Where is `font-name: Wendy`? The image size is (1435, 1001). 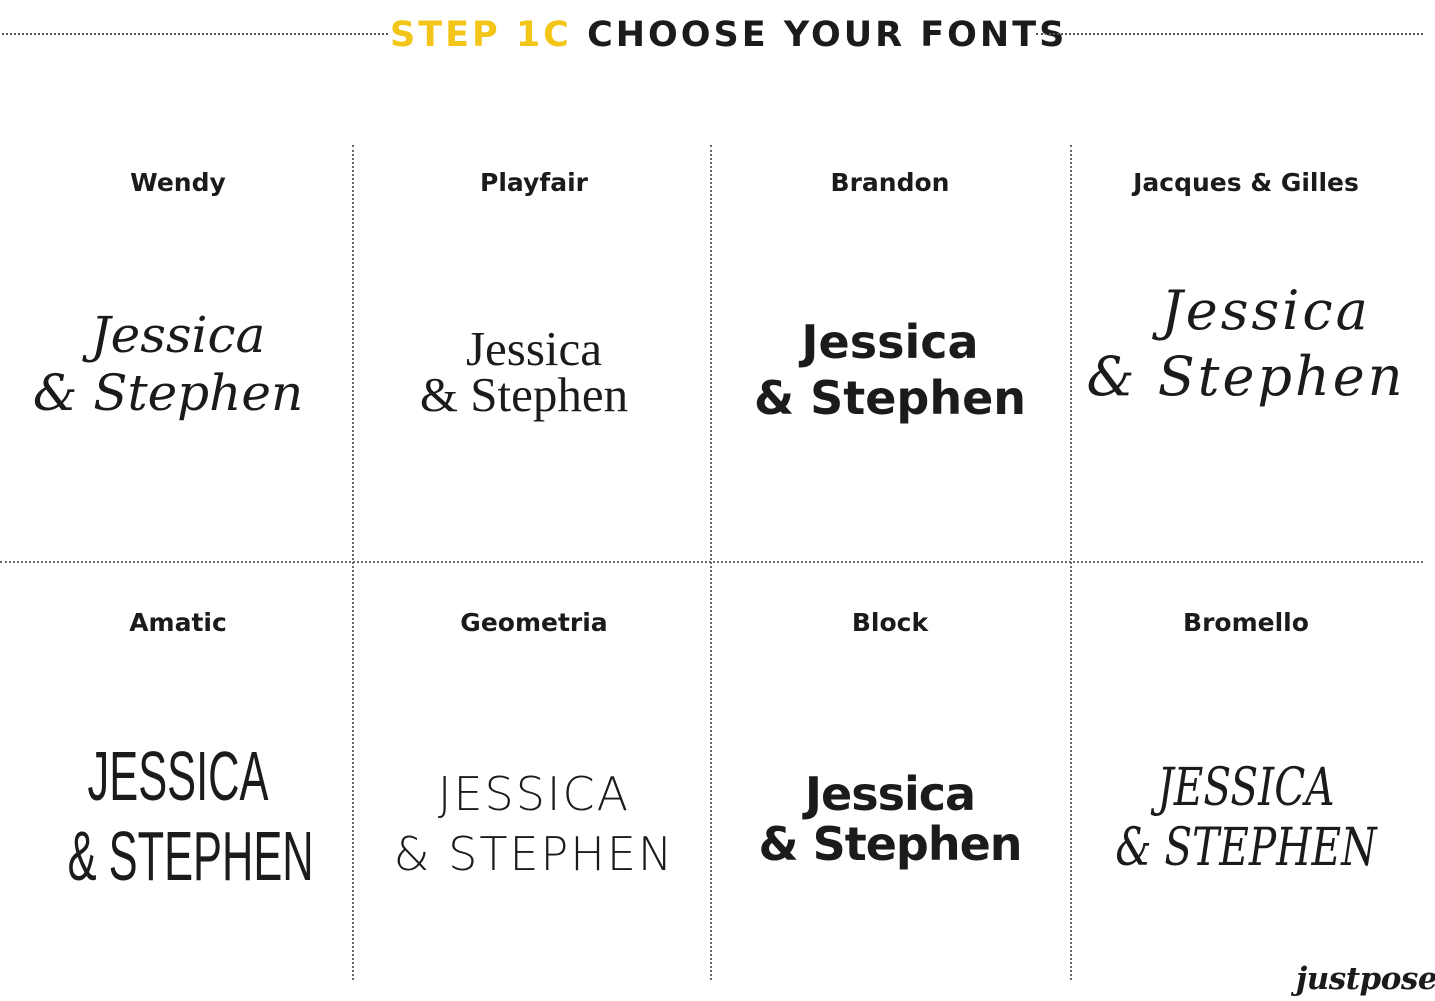 font-name: Wendy is located at coordinates (178, 182).